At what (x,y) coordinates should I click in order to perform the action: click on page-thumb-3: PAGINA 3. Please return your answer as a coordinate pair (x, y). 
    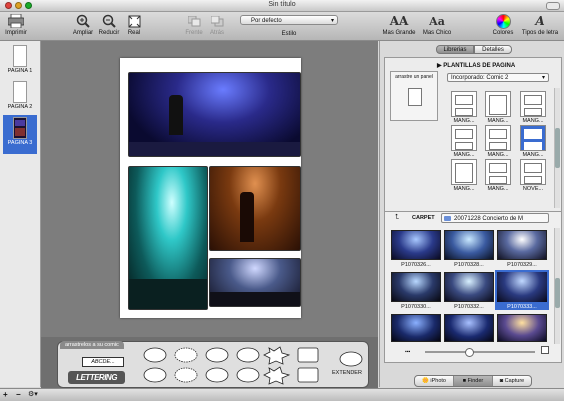
    Looking at the image, I should click on (20, 134).